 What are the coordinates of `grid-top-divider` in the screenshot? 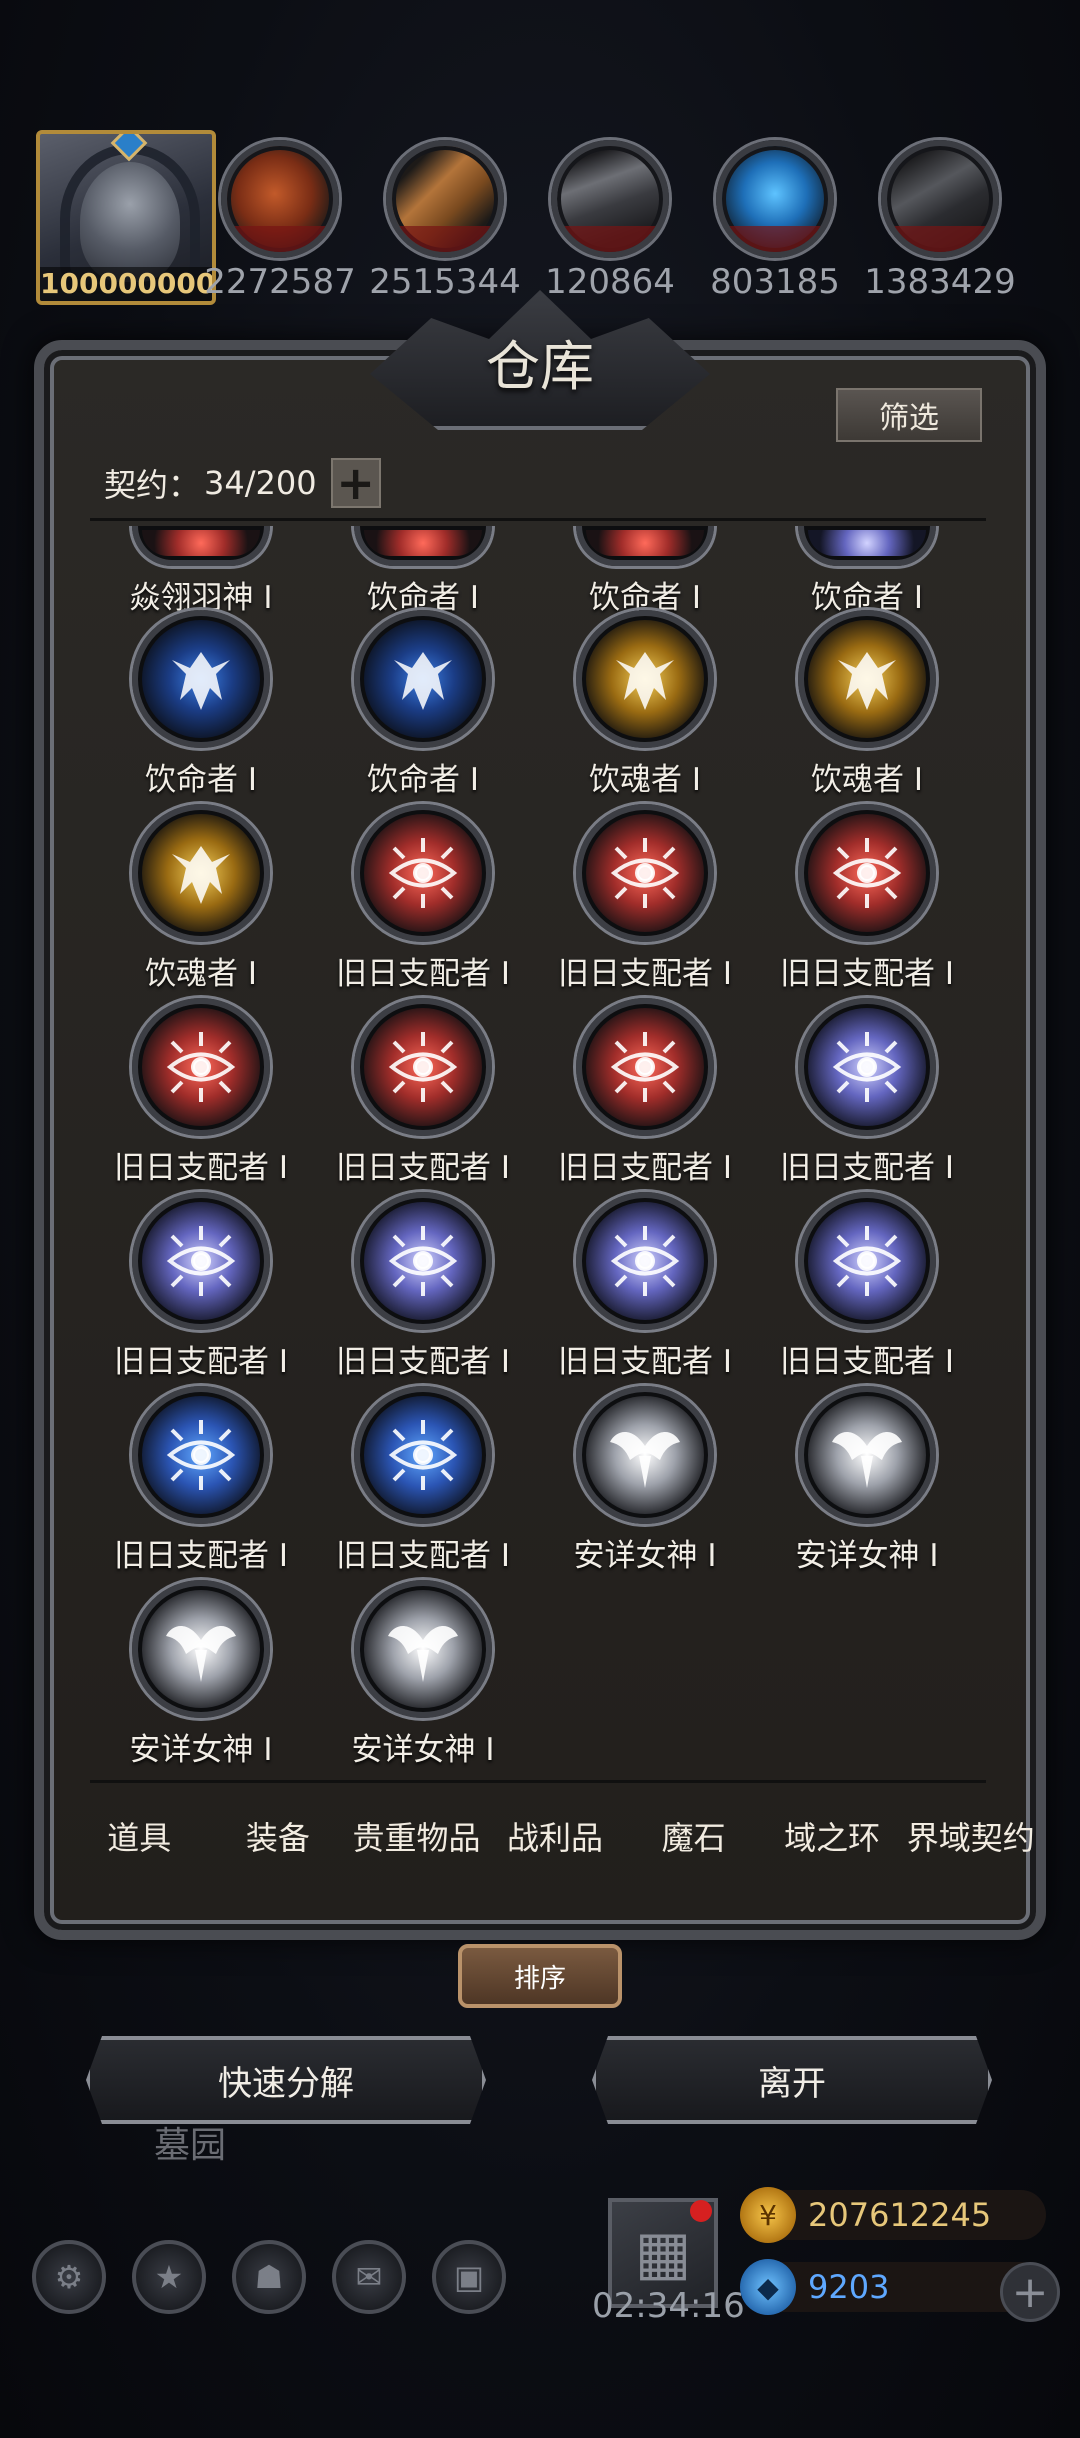 It's located at (538, 519).